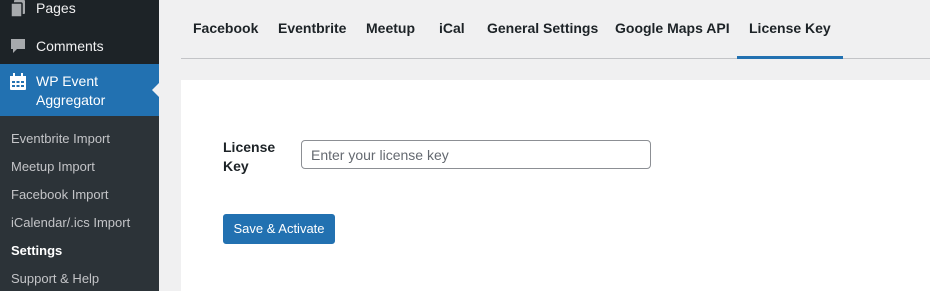 The width and height of the screenshot is (930, 291). What do you see at coordinates (79, 226) in the screenshot?
I see `submenu-item-icalendar-import: iCalendar/.ics Import` at bounding box center [79, 226].